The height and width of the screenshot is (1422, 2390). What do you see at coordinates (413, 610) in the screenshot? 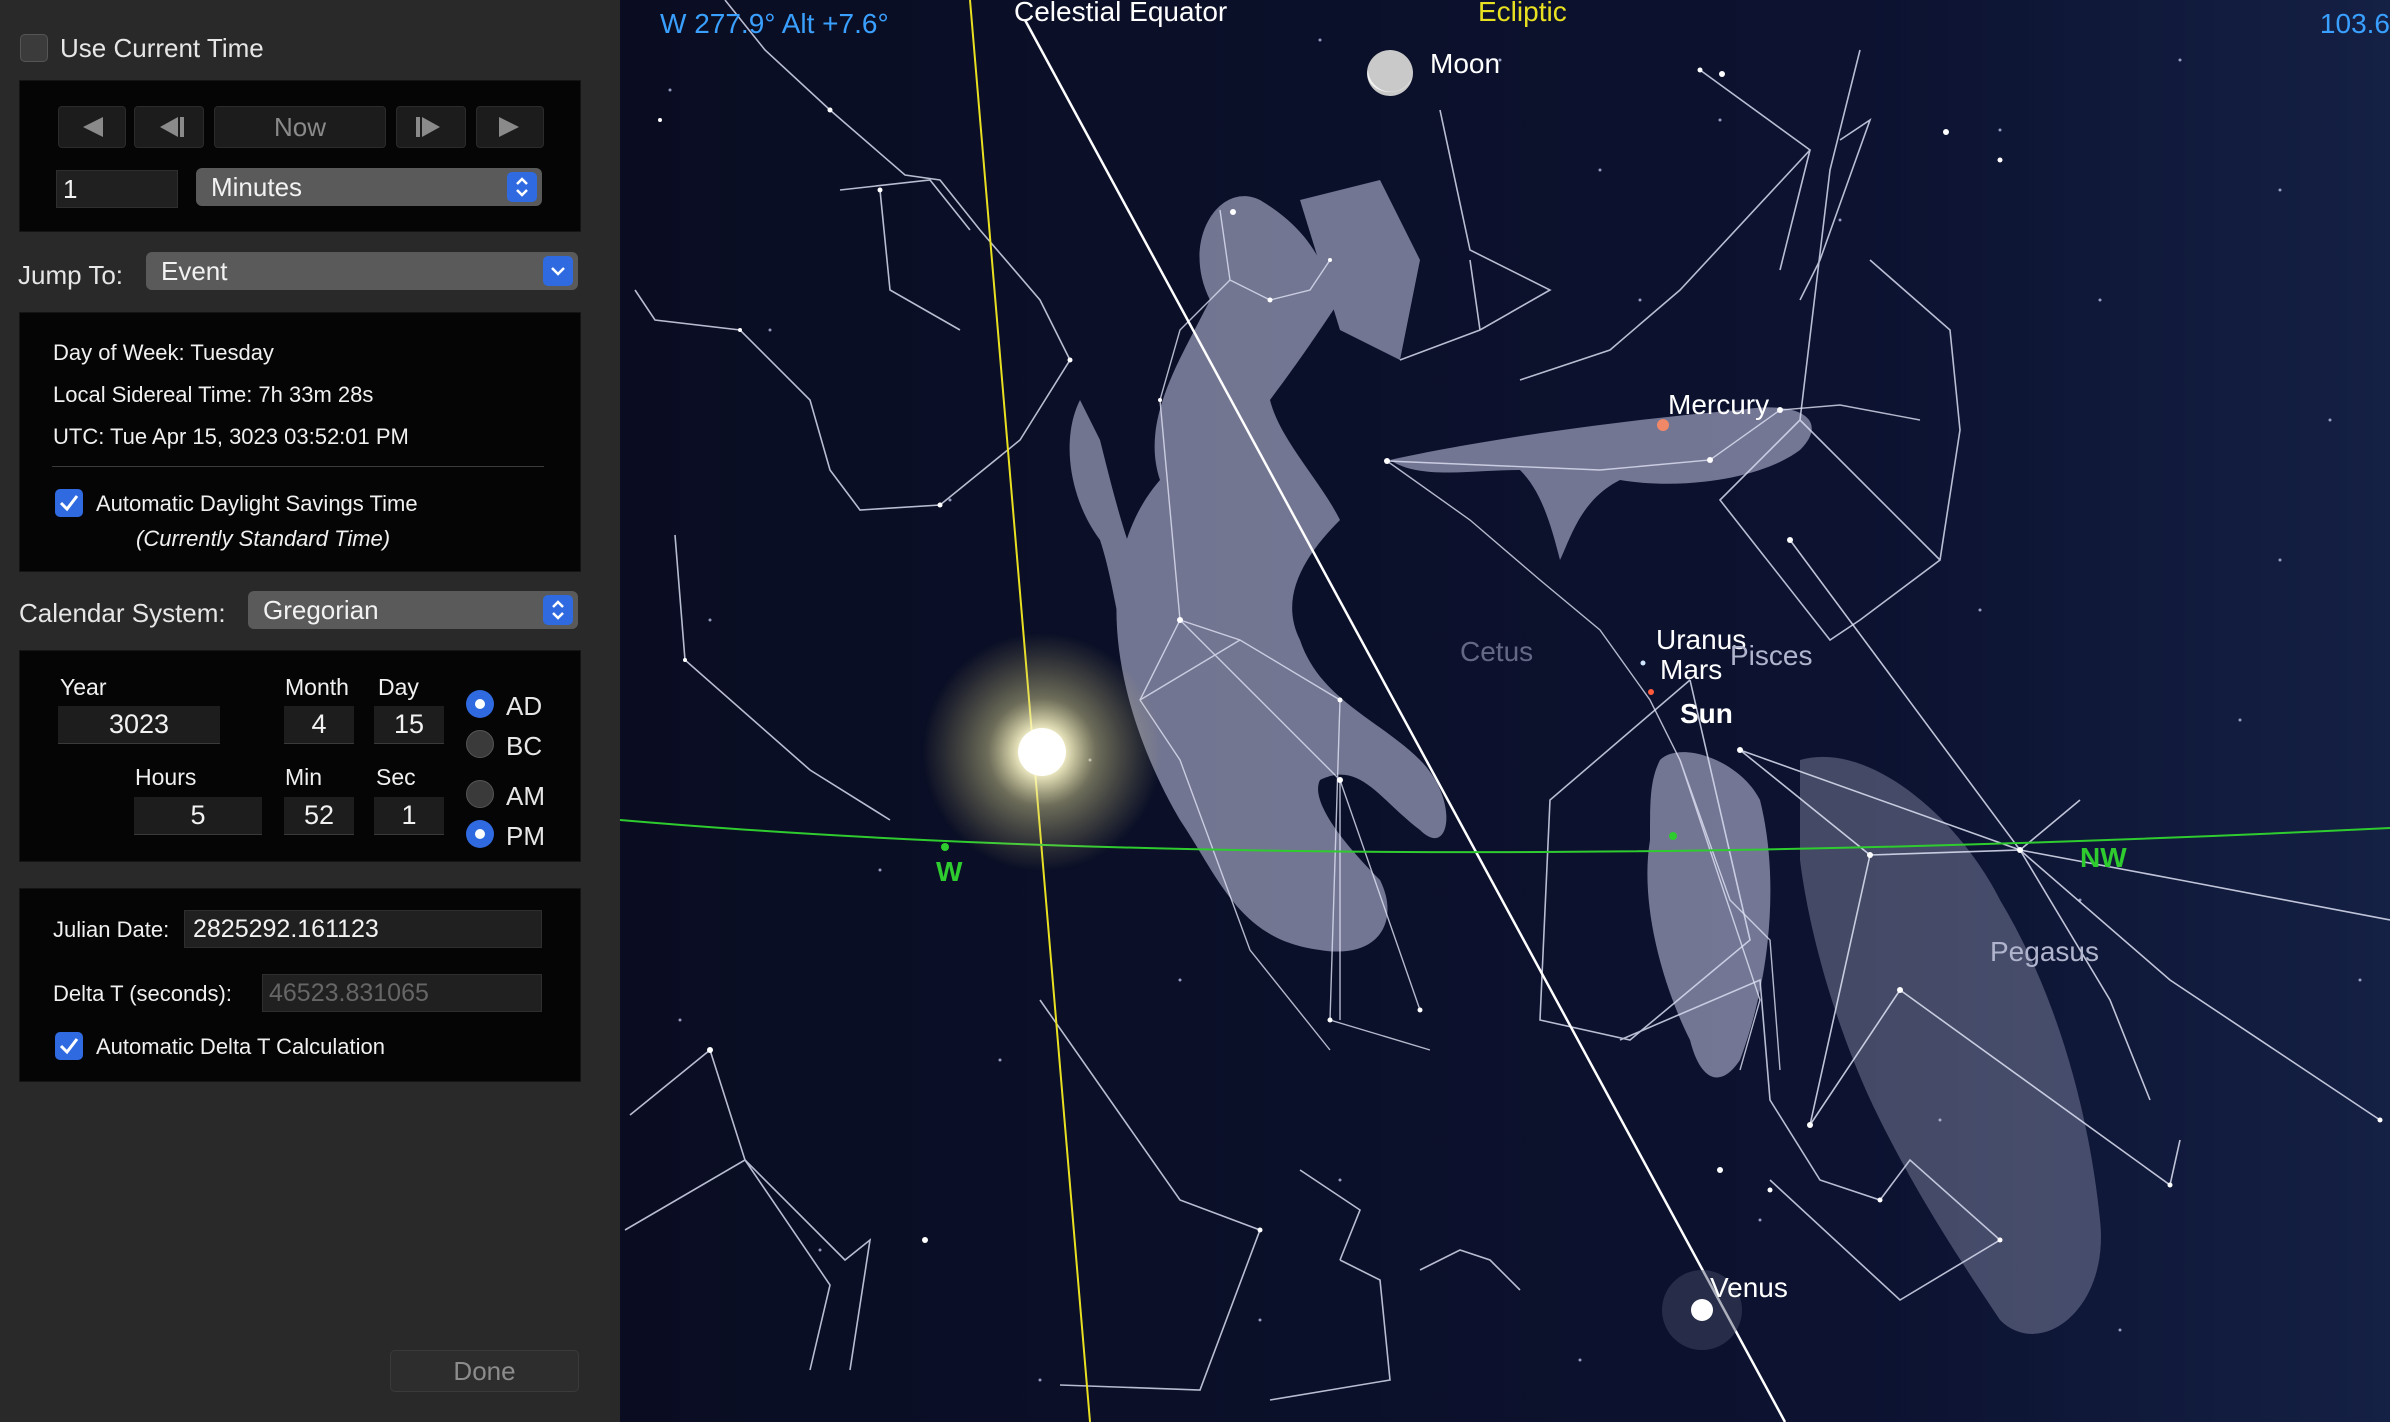
I see `calendar-system-select: Gregorian` at bounding box center [413, 610].